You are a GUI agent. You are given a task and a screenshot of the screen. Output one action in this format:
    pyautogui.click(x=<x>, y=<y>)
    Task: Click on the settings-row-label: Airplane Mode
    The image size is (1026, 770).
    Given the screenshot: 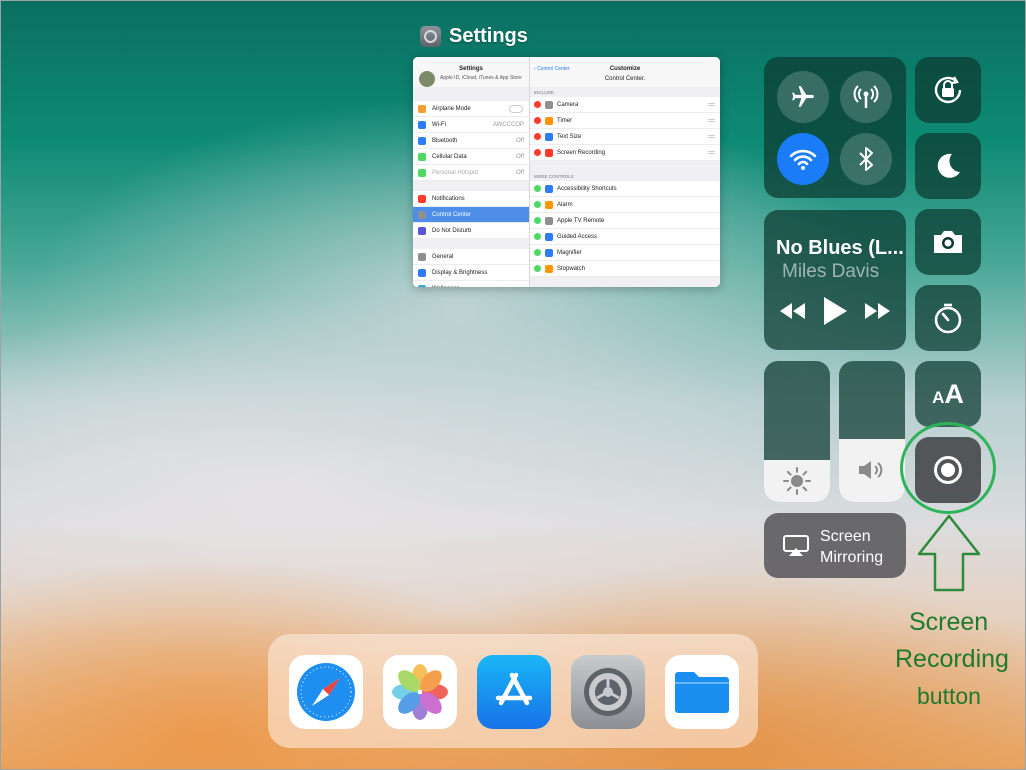 What is the action you would take?
    pyautogui.click(x=451, y=108)
    